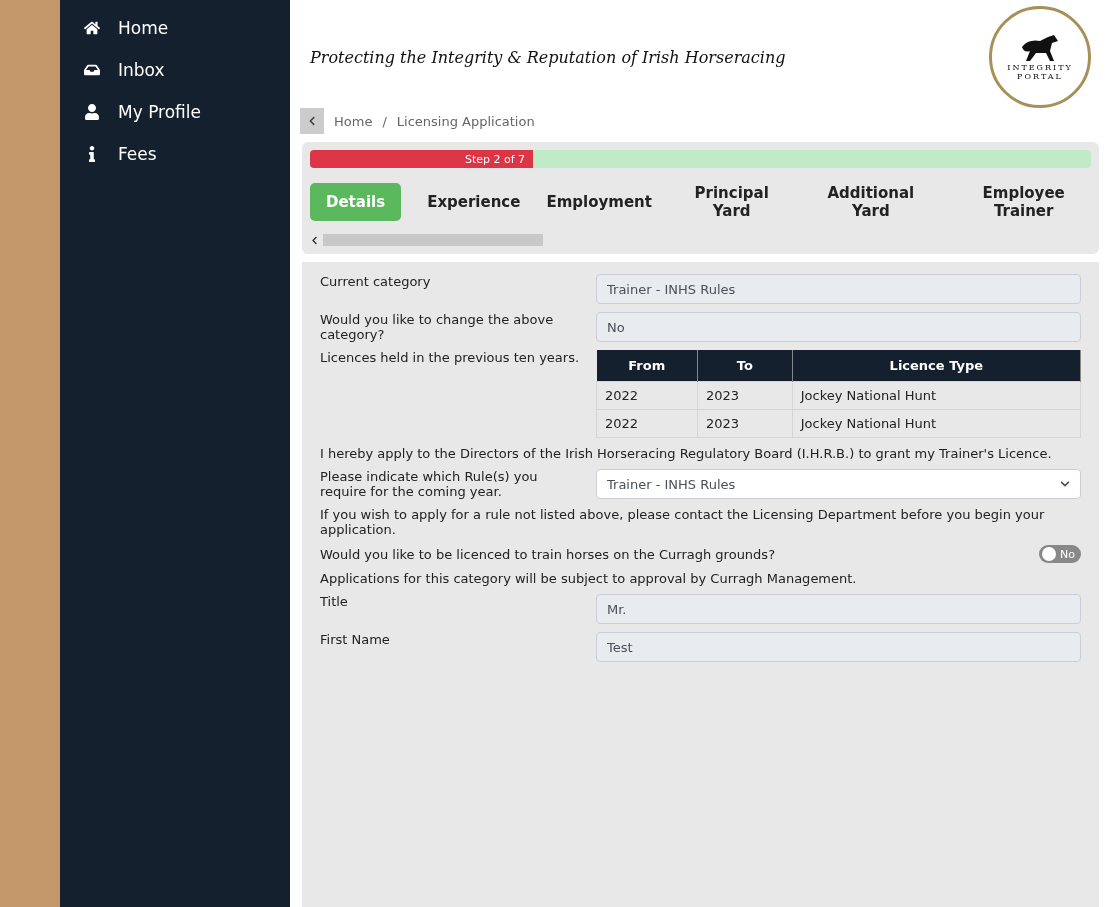 Image resolution: width=1111 pixels, height=907 pixels. Describe the element at coordinates (838, 647) in the screenshot. I see `input-field: Test` at that location.